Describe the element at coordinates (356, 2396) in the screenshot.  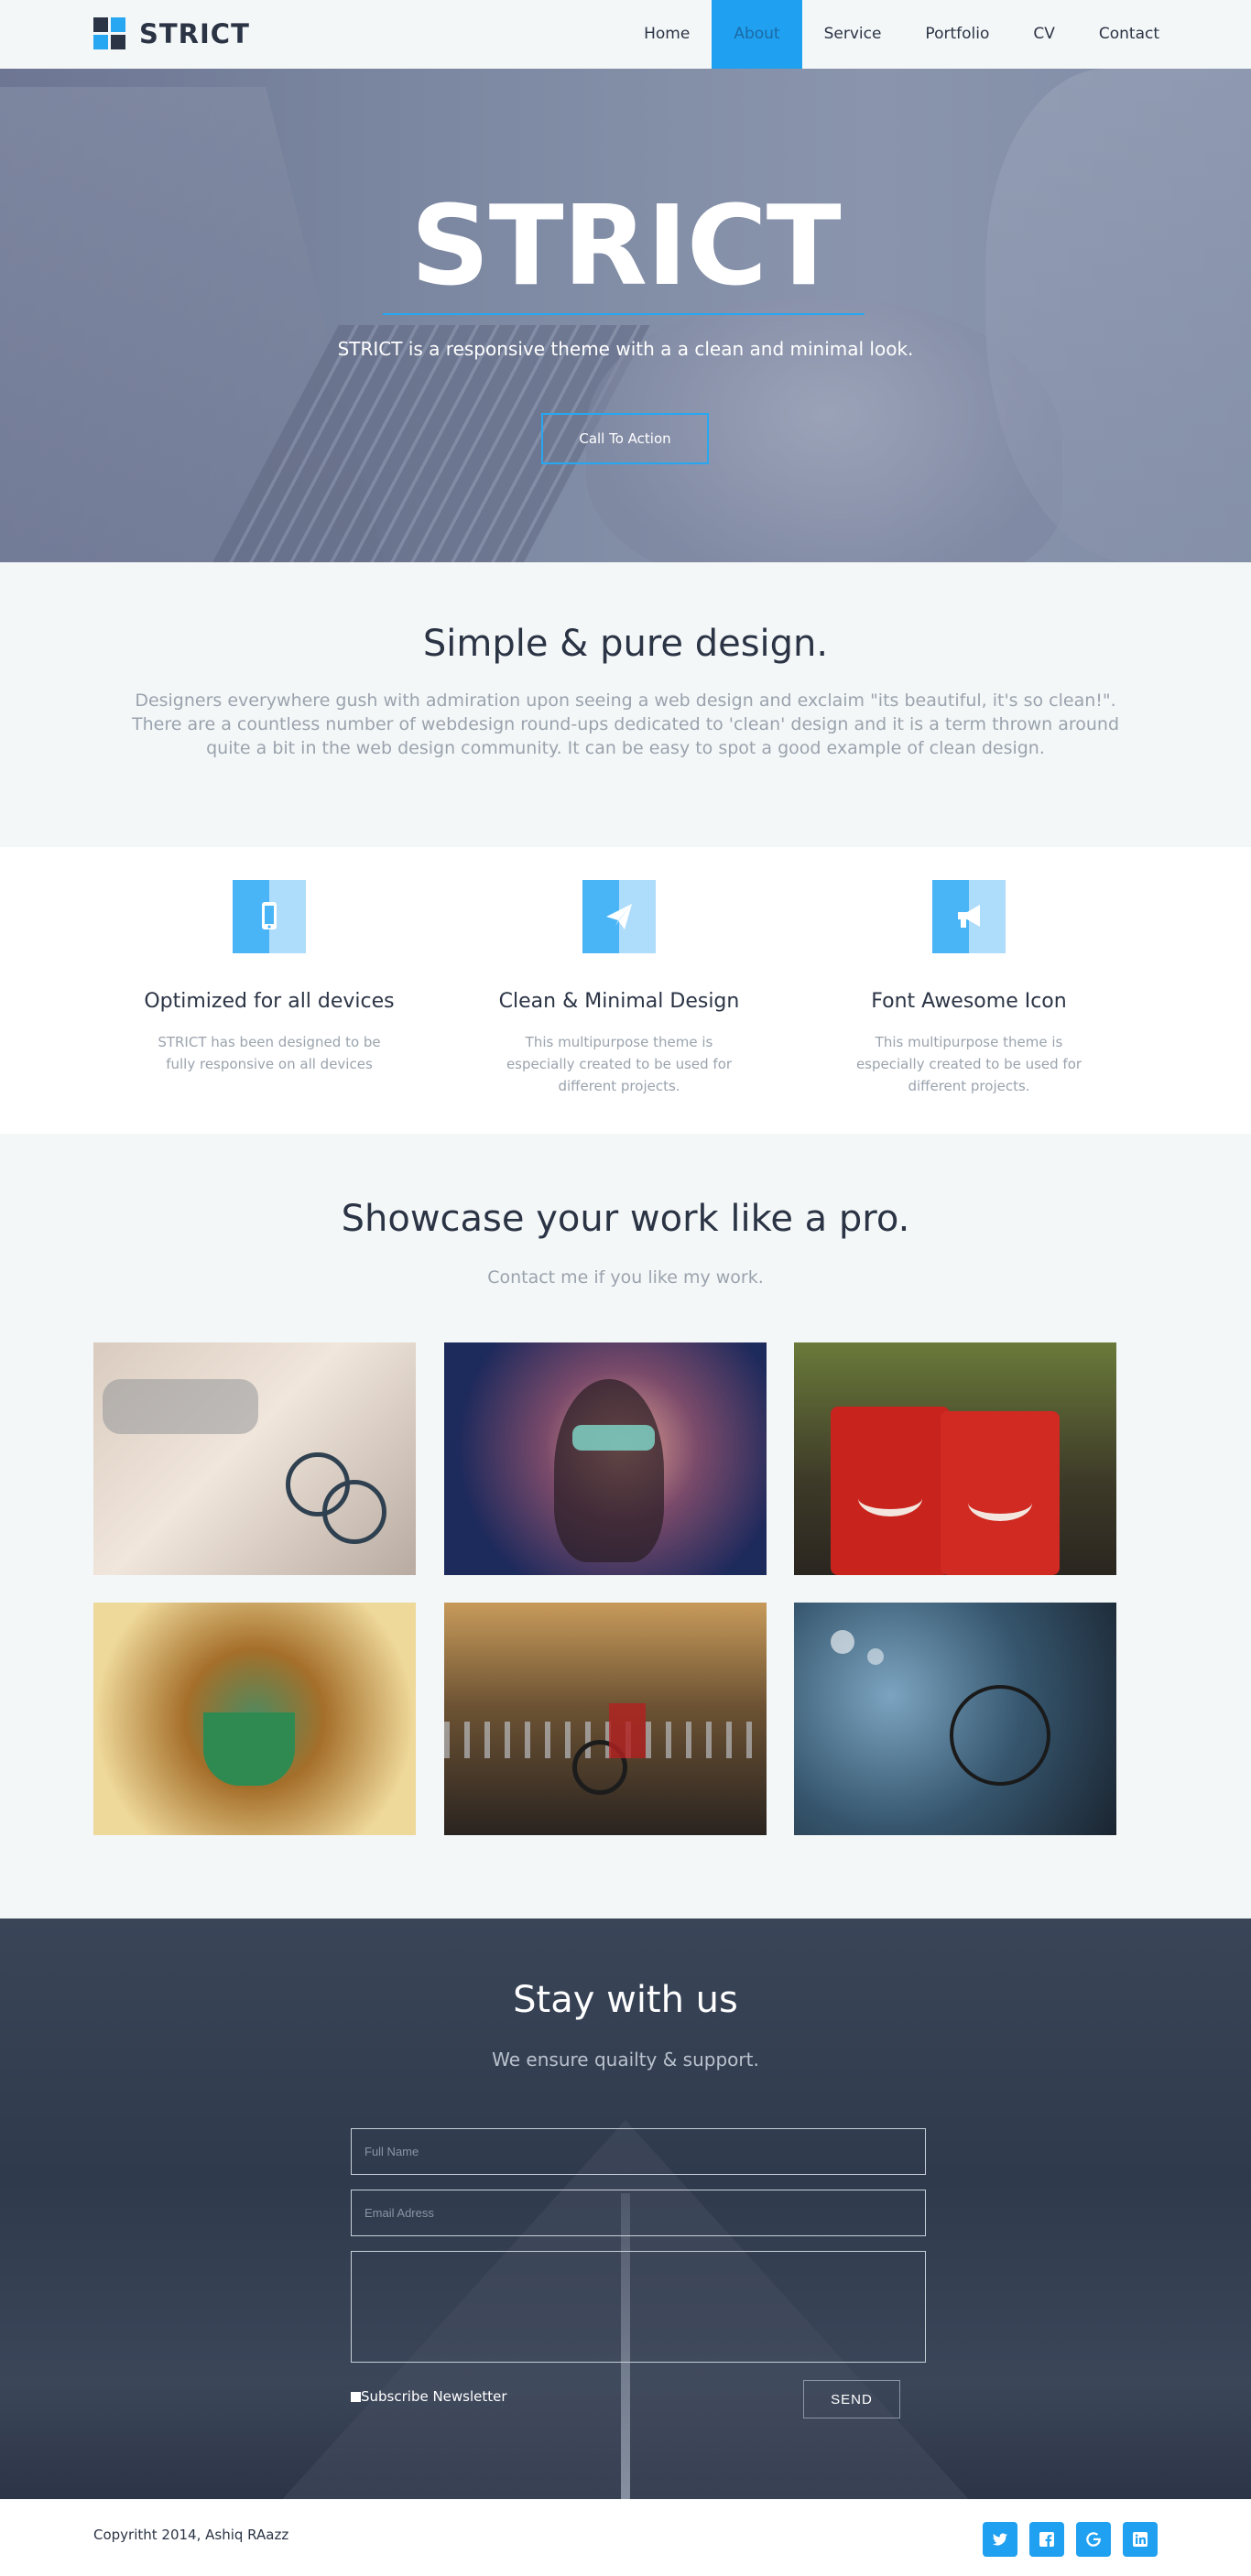
I see `checkbox-icon` at that location.